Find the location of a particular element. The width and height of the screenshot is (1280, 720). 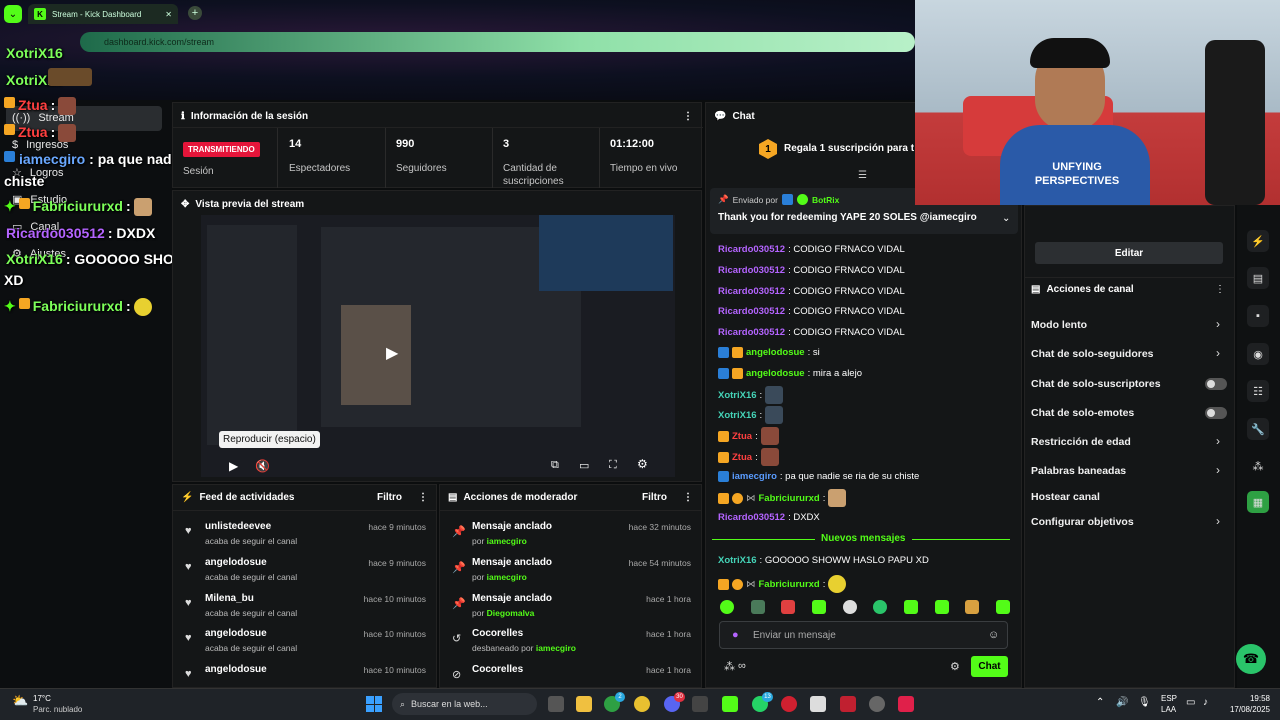

emote-9-icon is located at coordinates (972, 607).